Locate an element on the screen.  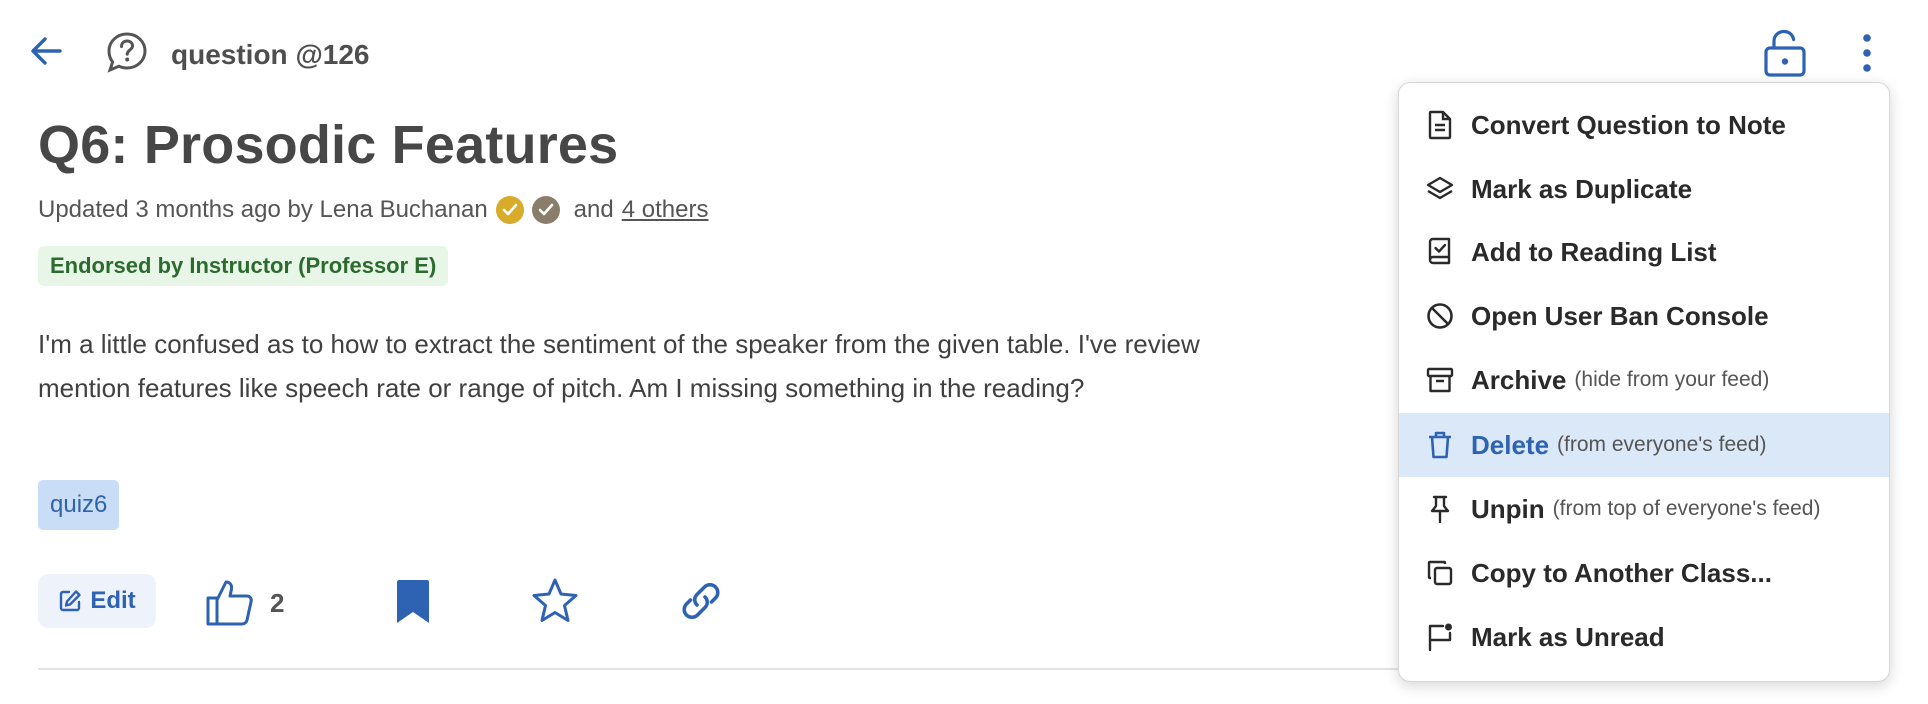
ban-icon is located at coordinates (1440, 316).